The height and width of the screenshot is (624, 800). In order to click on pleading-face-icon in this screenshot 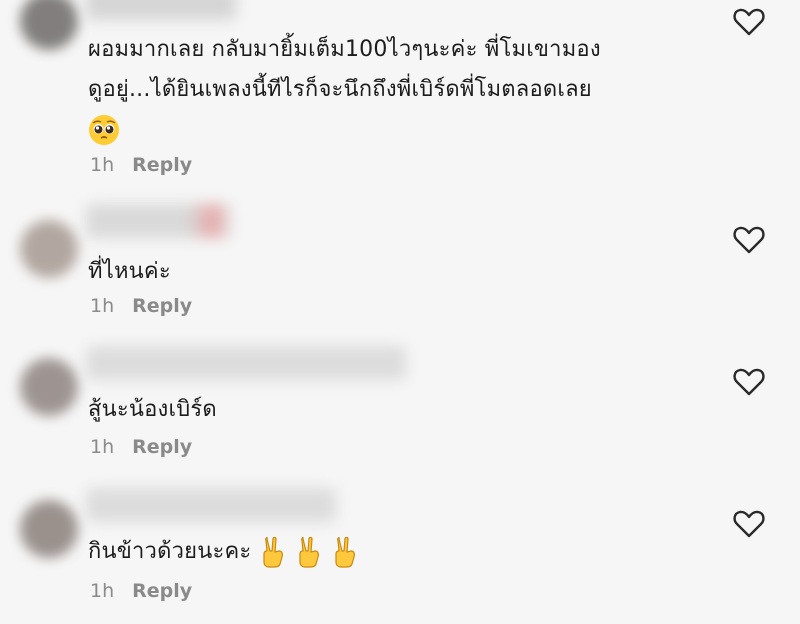, I will do `click(344, 130)`.